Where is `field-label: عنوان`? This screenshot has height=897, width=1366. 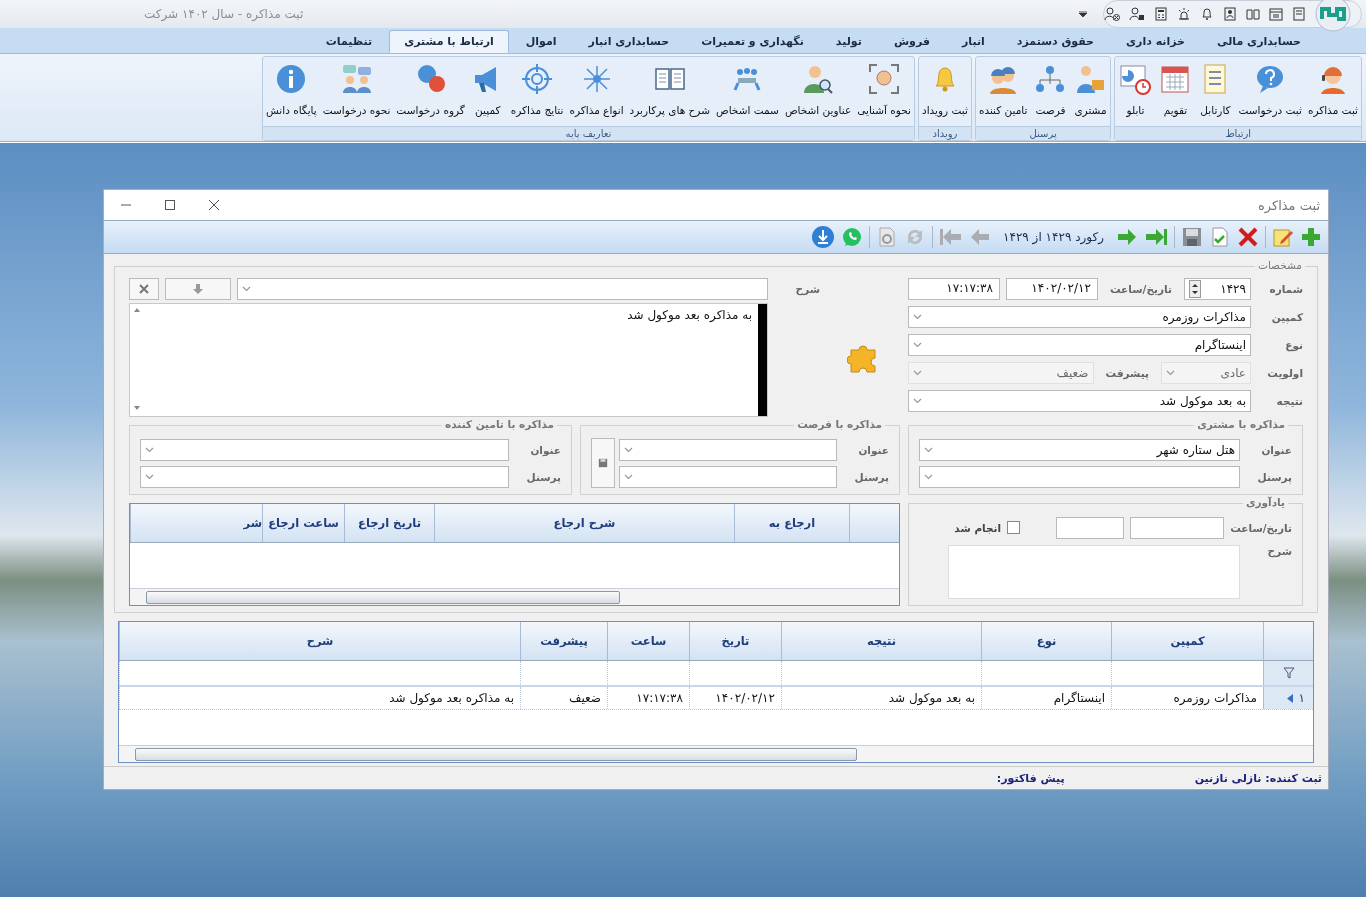
field-label: عنوان is located at coordinates (545, 449).